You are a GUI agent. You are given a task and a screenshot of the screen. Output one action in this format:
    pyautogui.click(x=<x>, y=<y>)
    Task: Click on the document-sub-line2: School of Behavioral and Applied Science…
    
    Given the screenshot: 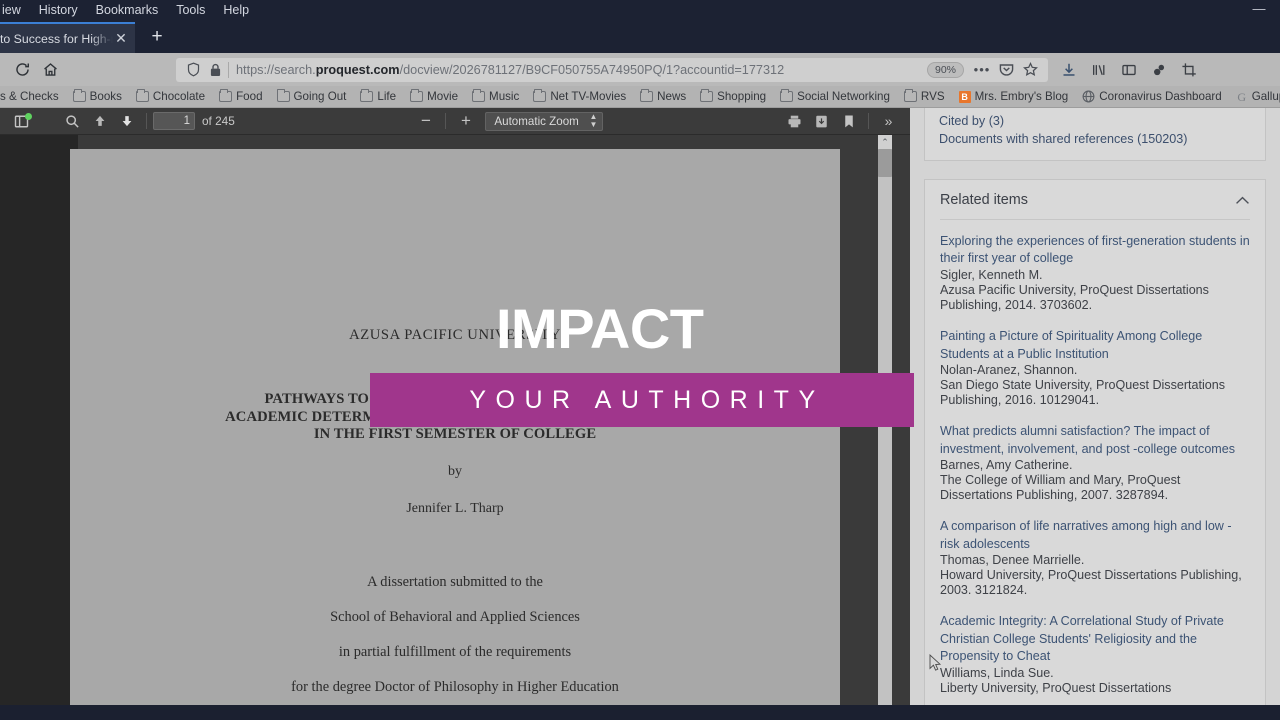 What is the action you would take?
    pyautogui.click(x=455, y=616)
    